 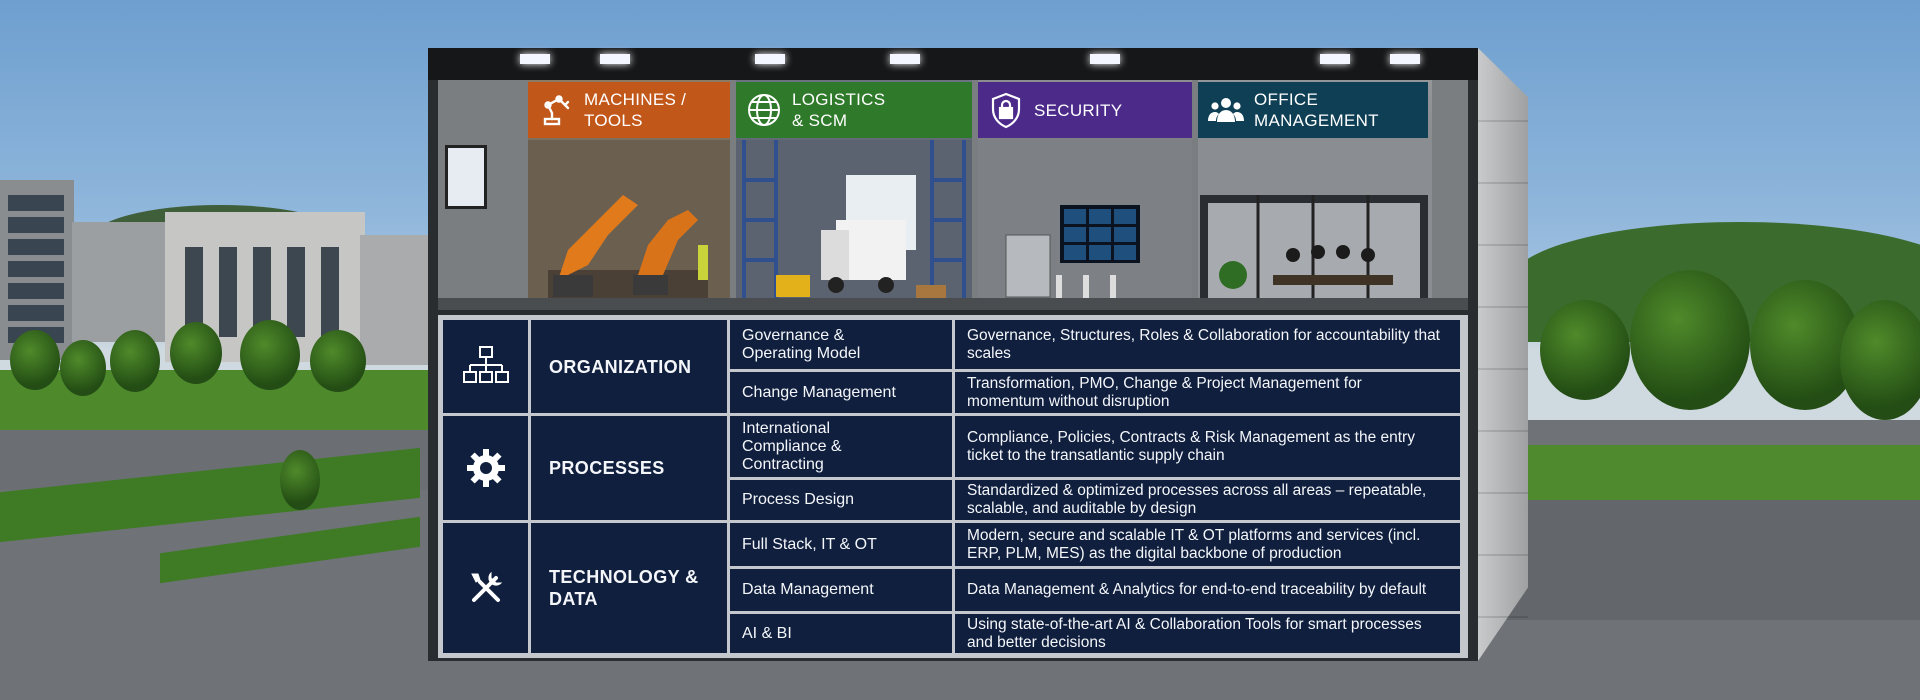 What do you see at coordinates (1316, 110) in the screenshot?
I see `category-label: OFFICE MANAGEMENT` at bounding box center [1316, 110].